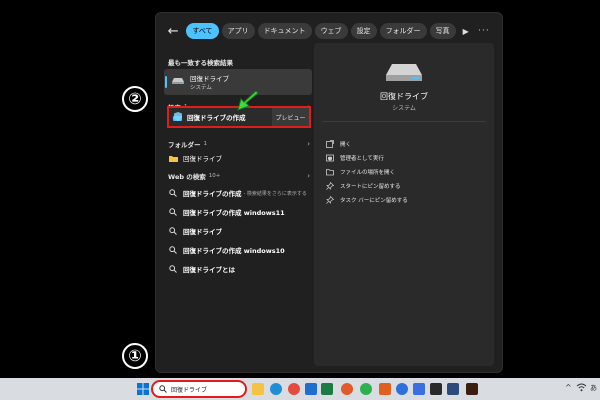 Image resolution: width=600 pixels, height=400 pixels. Describe the element at coordinates (173, 31) in the screenshot. I see `back-arrow-icon: ←` at that location.